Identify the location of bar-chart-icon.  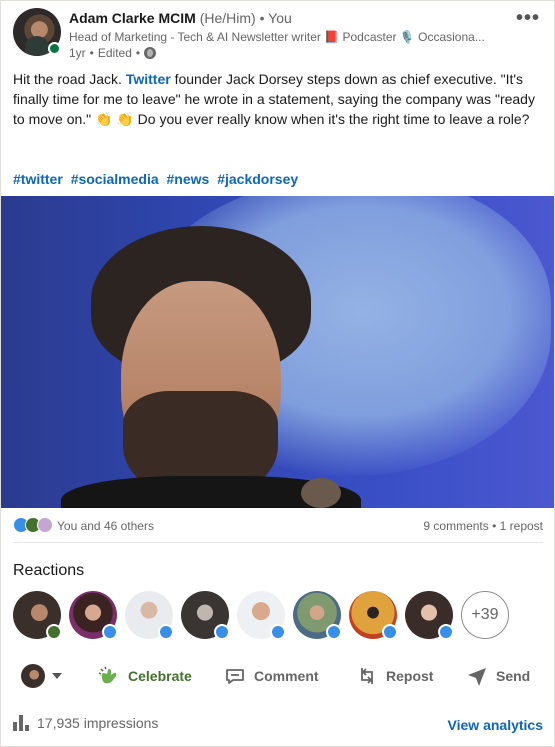
(21, 723).